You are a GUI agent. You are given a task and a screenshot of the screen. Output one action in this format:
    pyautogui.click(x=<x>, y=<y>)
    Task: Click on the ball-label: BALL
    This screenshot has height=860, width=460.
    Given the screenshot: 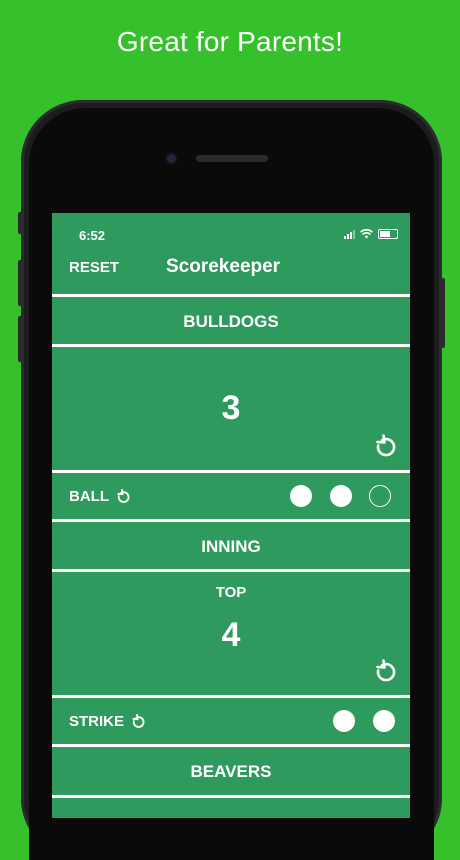 What is the action you would take?
    pyautogui.click(x=100, y=496)
    